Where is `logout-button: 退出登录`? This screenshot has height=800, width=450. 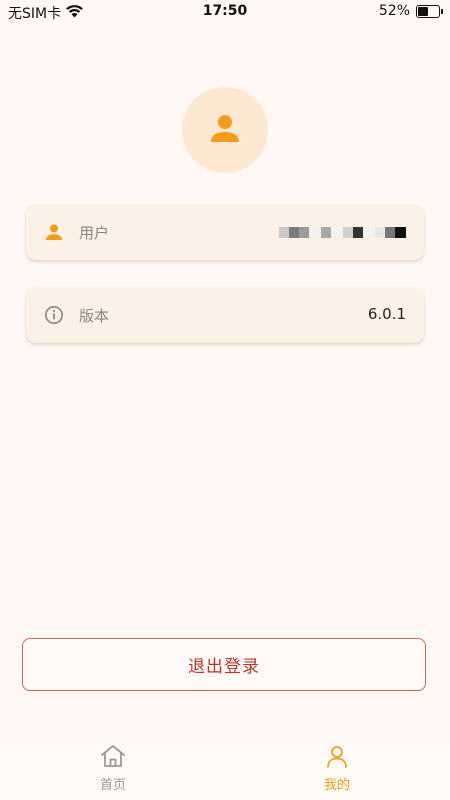
logout-button: 退出登录 is located at coordinates (224, 664).